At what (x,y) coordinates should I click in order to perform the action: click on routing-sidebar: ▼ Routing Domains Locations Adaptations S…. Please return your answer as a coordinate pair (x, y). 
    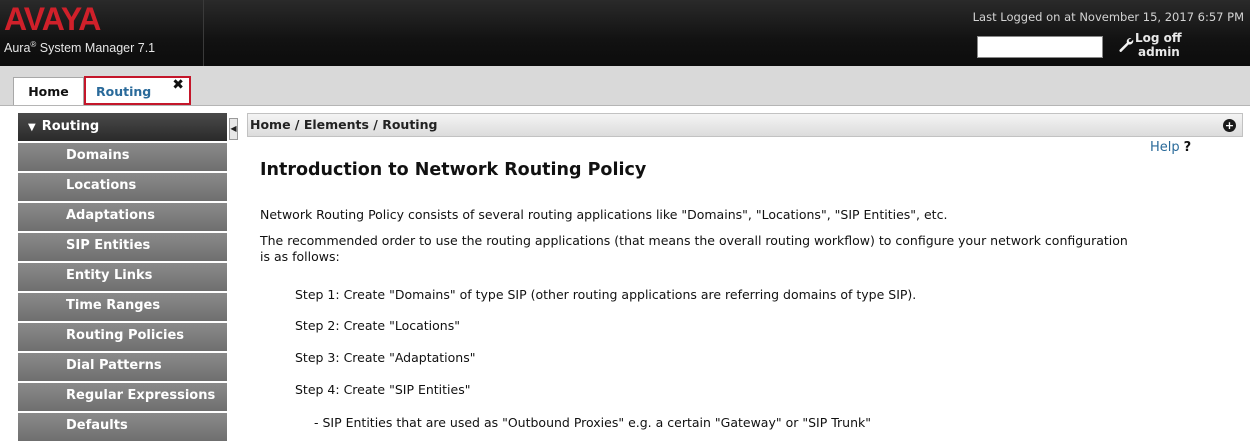
    Looking at the image, I should click on (122, 277).